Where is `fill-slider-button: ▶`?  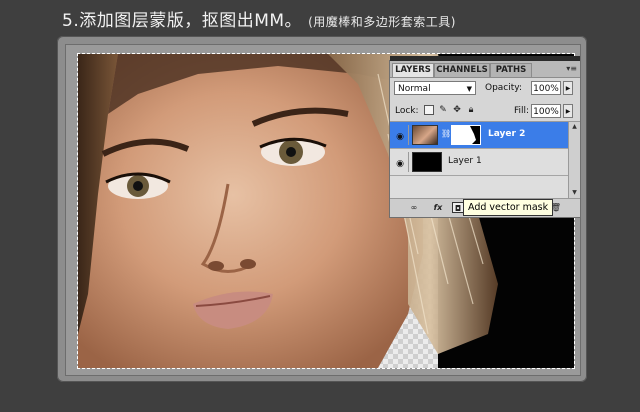
fill-slider-button: ▶ is located at coordinates (568, 111).